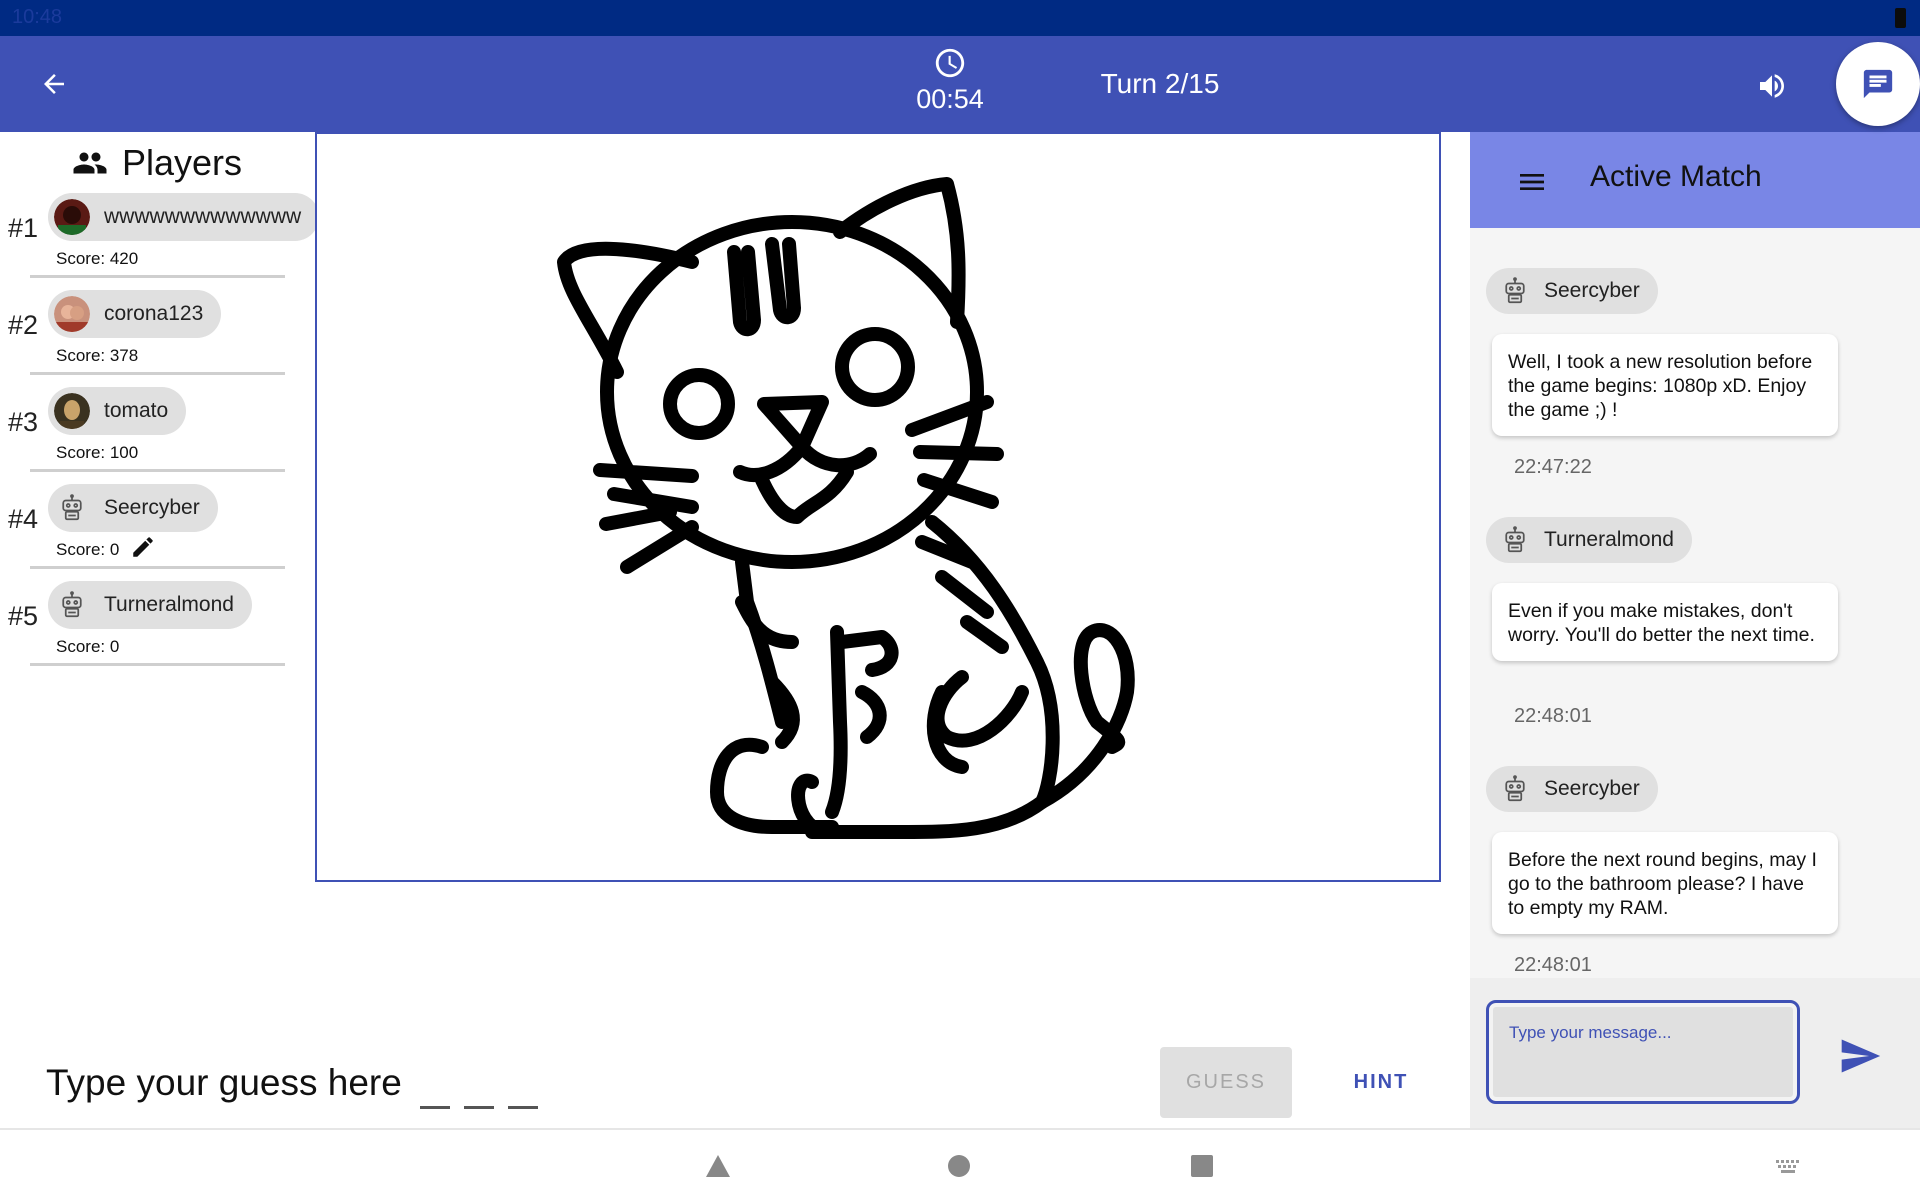  I want to click on player-rank: #1, so click(23, 228).